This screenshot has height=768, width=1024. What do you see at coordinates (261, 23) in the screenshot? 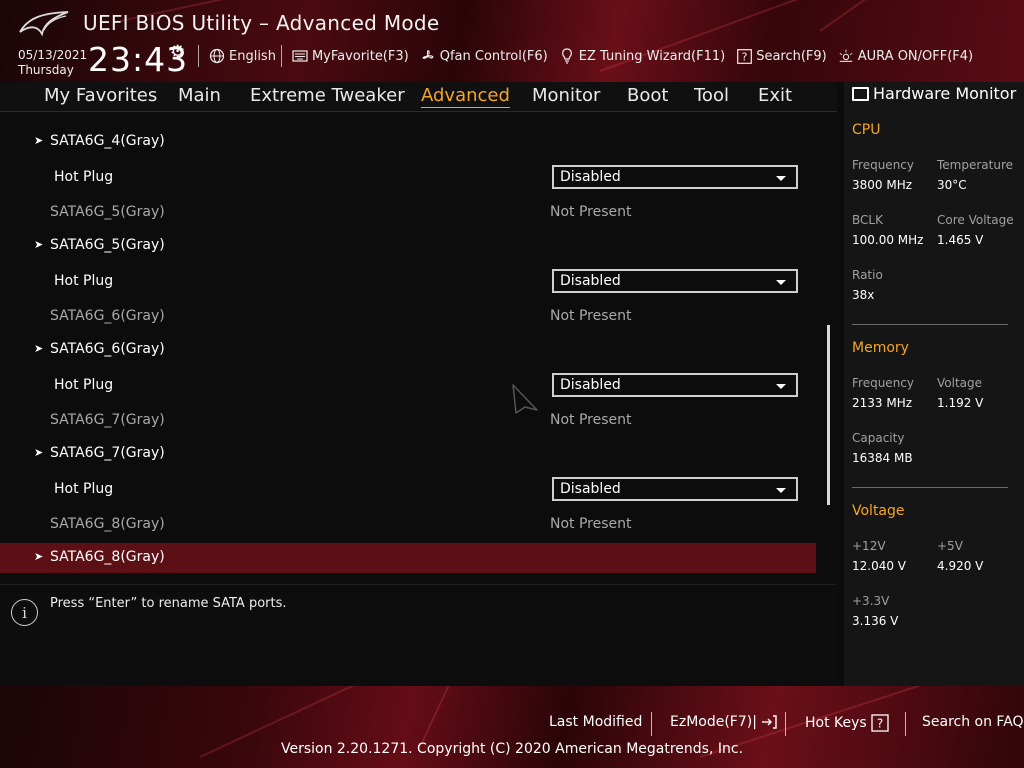
I see `app-title: UEFI BIOS Utility – Advanced Mode` at bounding box center [261, 23].